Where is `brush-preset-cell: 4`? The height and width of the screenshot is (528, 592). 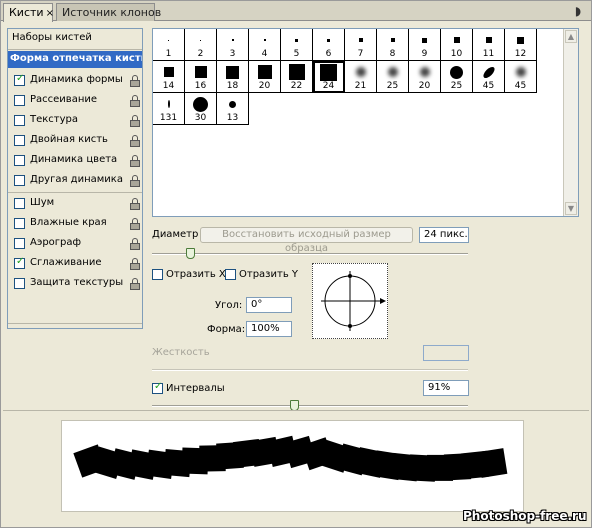 brush-preset-cell: 4 is located at coordinates (265, 45).